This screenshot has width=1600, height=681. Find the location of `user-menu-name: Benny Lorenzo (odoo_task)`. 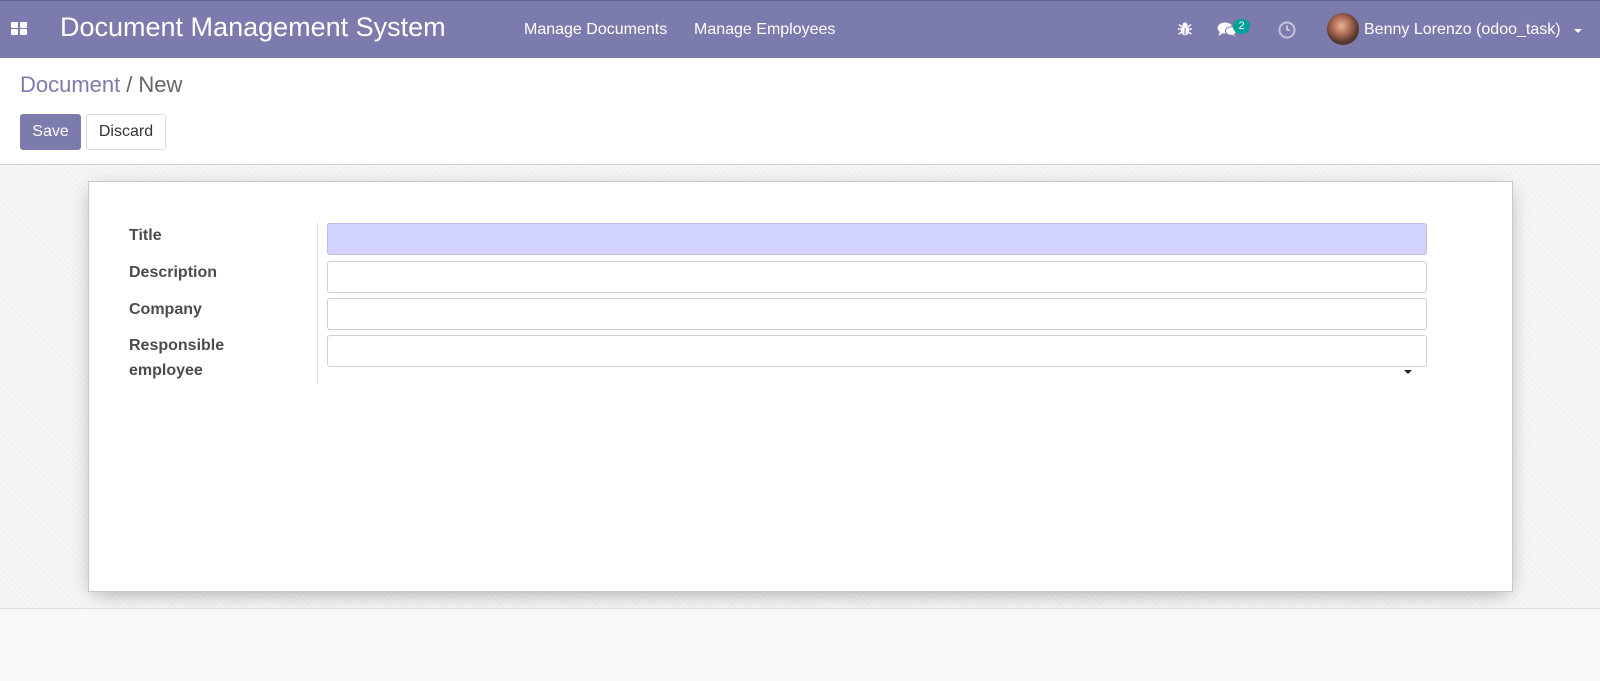

user-menu-name: Benny Lorenzo (odoo_task) is located at coordinates (1462, 30).